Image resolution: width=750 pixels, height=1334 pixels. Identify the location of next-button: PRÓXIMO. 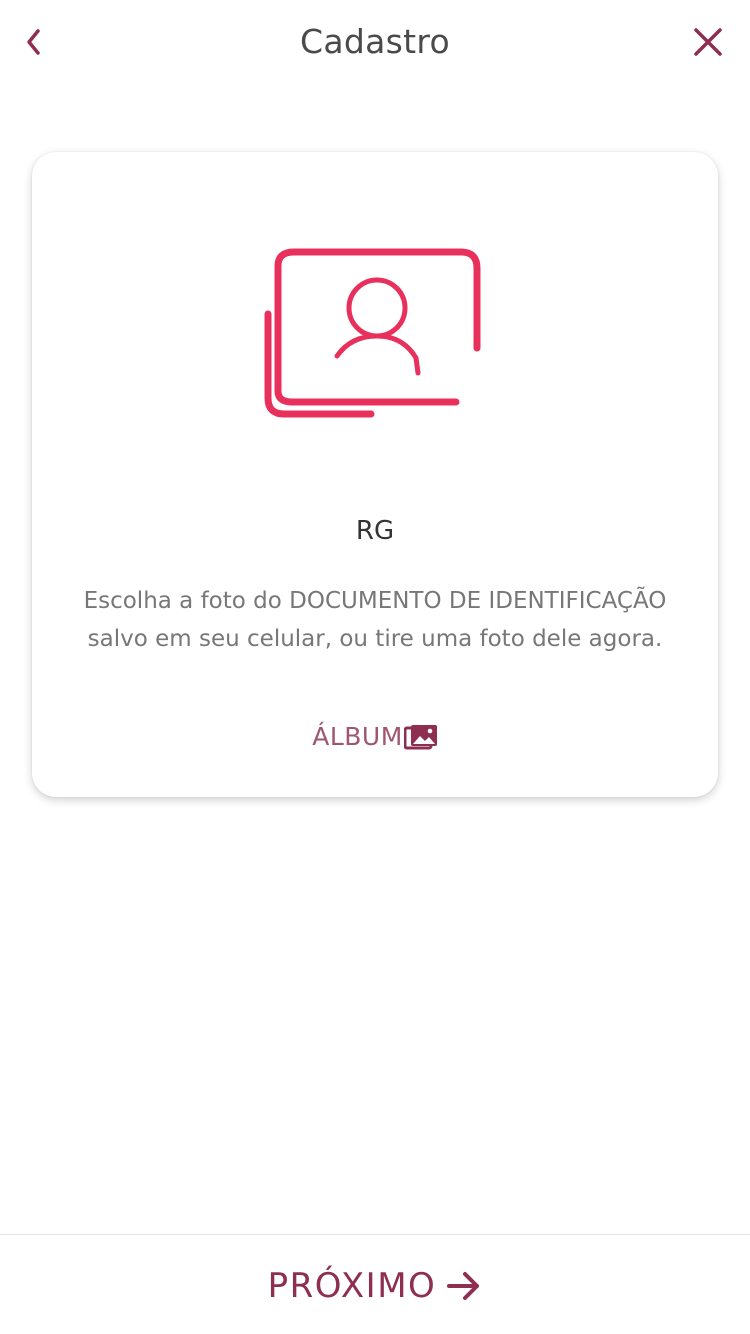
(375, 1286).